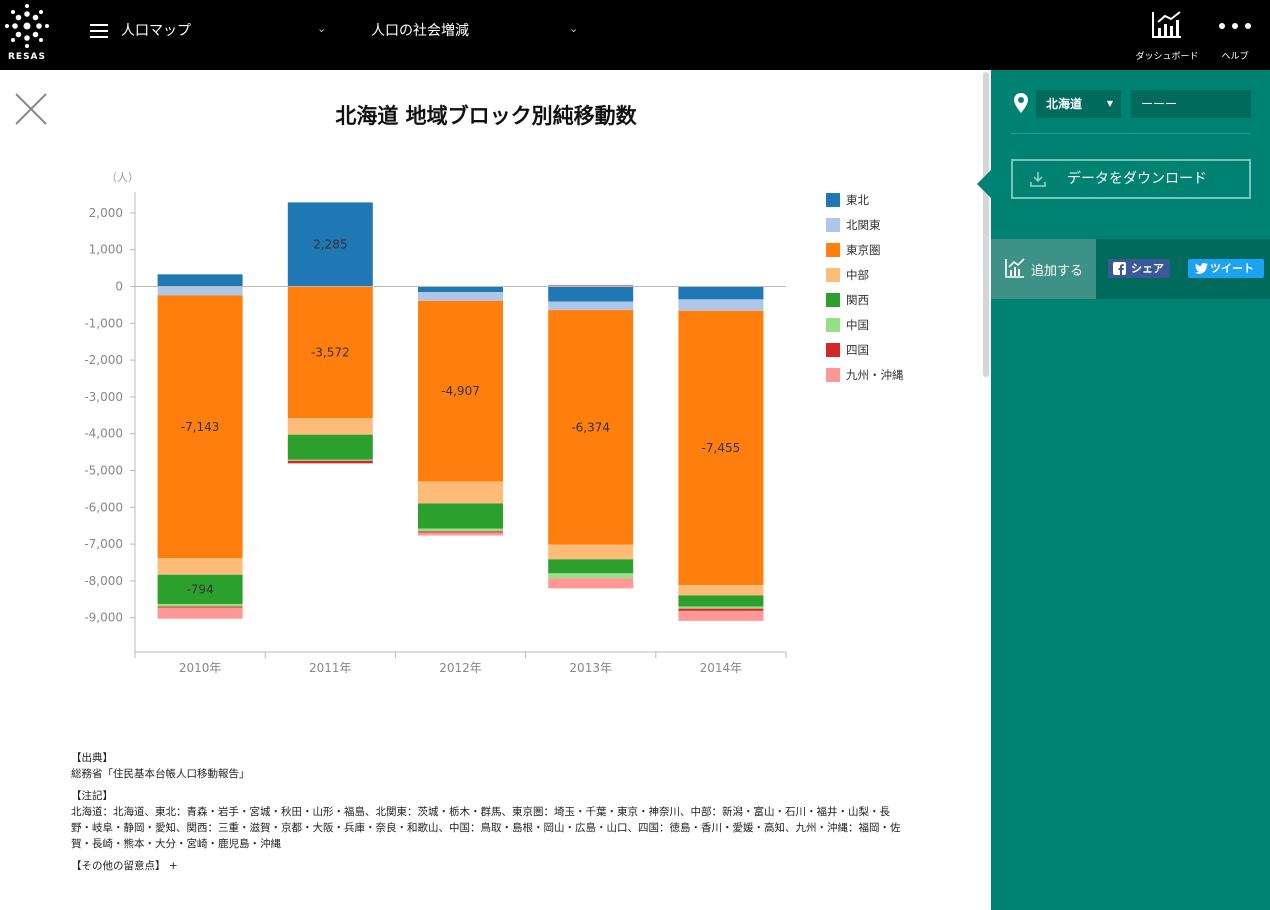 This screenshot has width=1270, height=910. I want to click on help-label: ヘルプ, so click(1235, 57).